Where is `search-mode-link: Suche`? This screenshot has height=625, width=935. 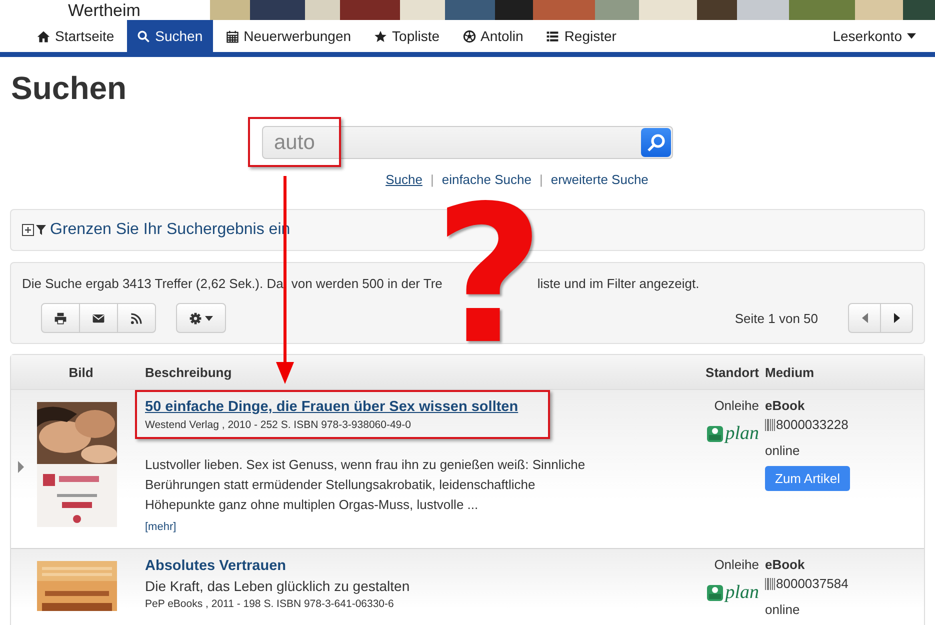 search-mode-link: Suche is located at coordinates (404, 179).